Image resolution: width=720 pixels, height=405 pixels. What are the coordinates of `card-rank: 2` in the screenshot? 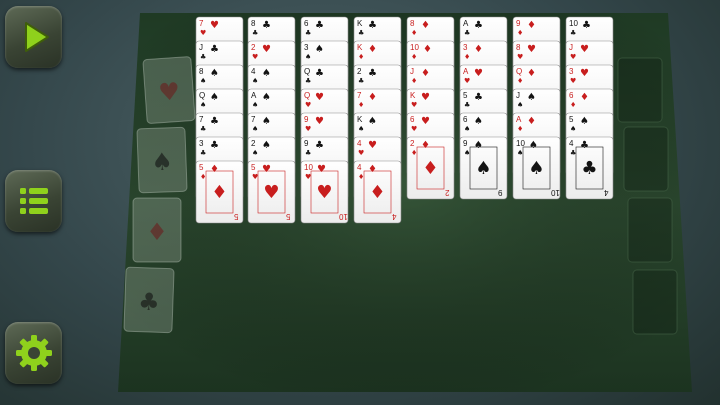 It's located at (412, 143).